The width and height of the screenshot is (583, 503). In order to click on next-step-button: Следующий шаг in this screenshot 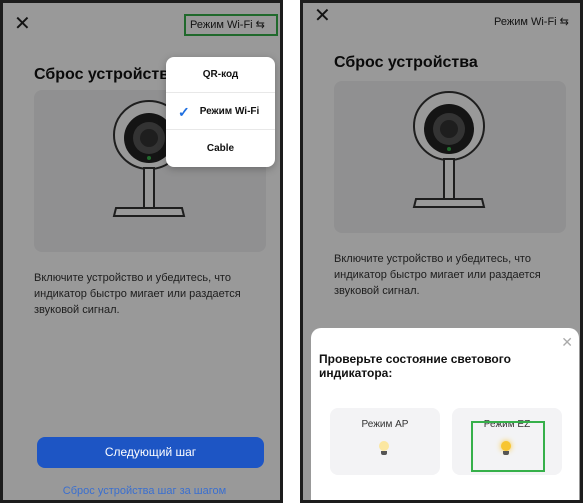, I will do `click(150, 452)`.